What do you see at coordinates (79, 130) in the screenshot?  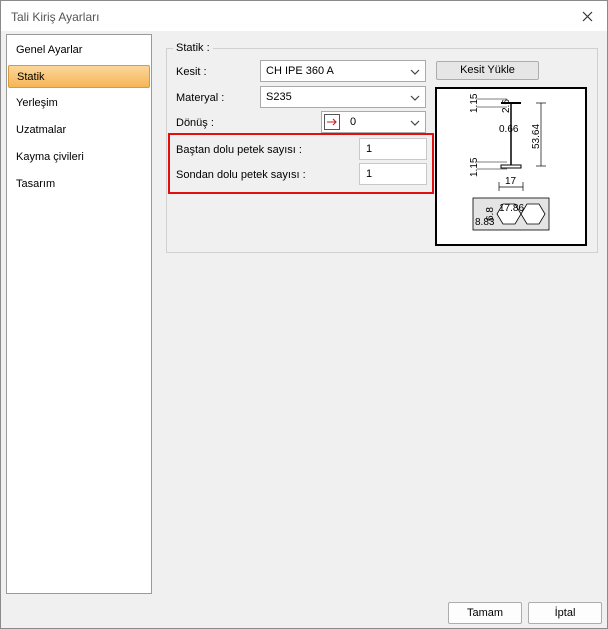 I see `sidebar-item-uzatmalar: Uzatmalar` at bounding box center [79, 130].